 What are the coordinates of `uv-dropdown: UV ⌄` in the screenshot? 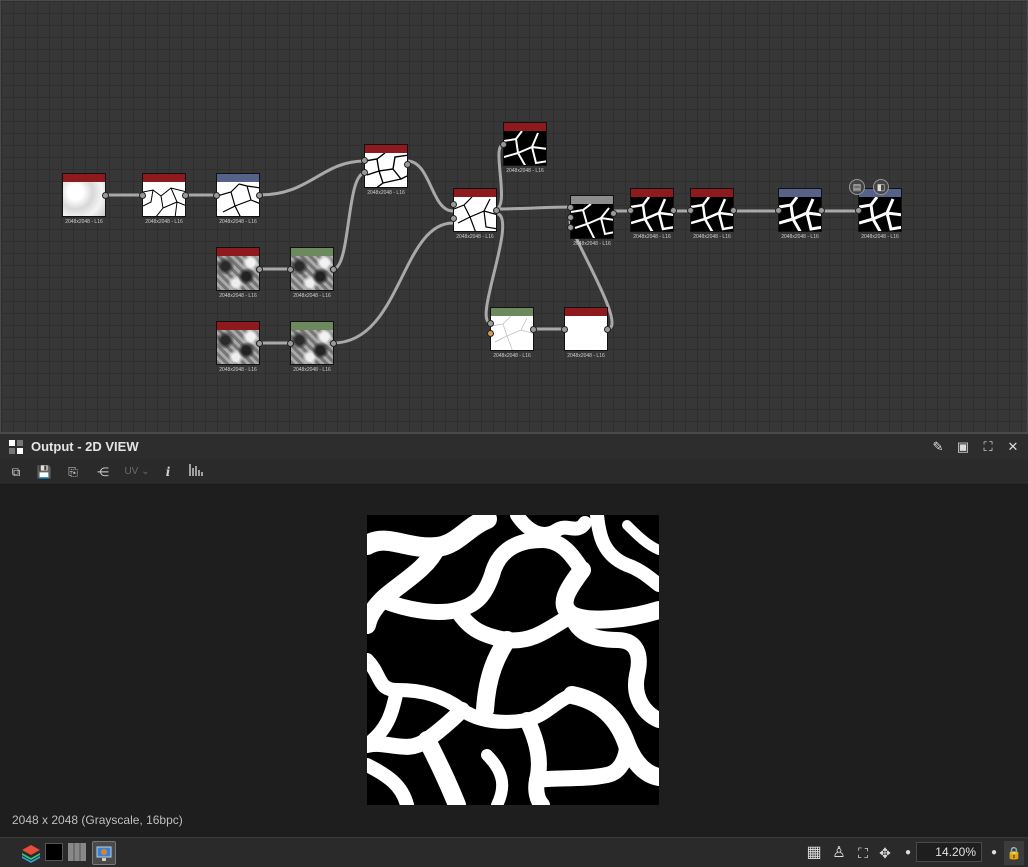 It's located at (137, 472).